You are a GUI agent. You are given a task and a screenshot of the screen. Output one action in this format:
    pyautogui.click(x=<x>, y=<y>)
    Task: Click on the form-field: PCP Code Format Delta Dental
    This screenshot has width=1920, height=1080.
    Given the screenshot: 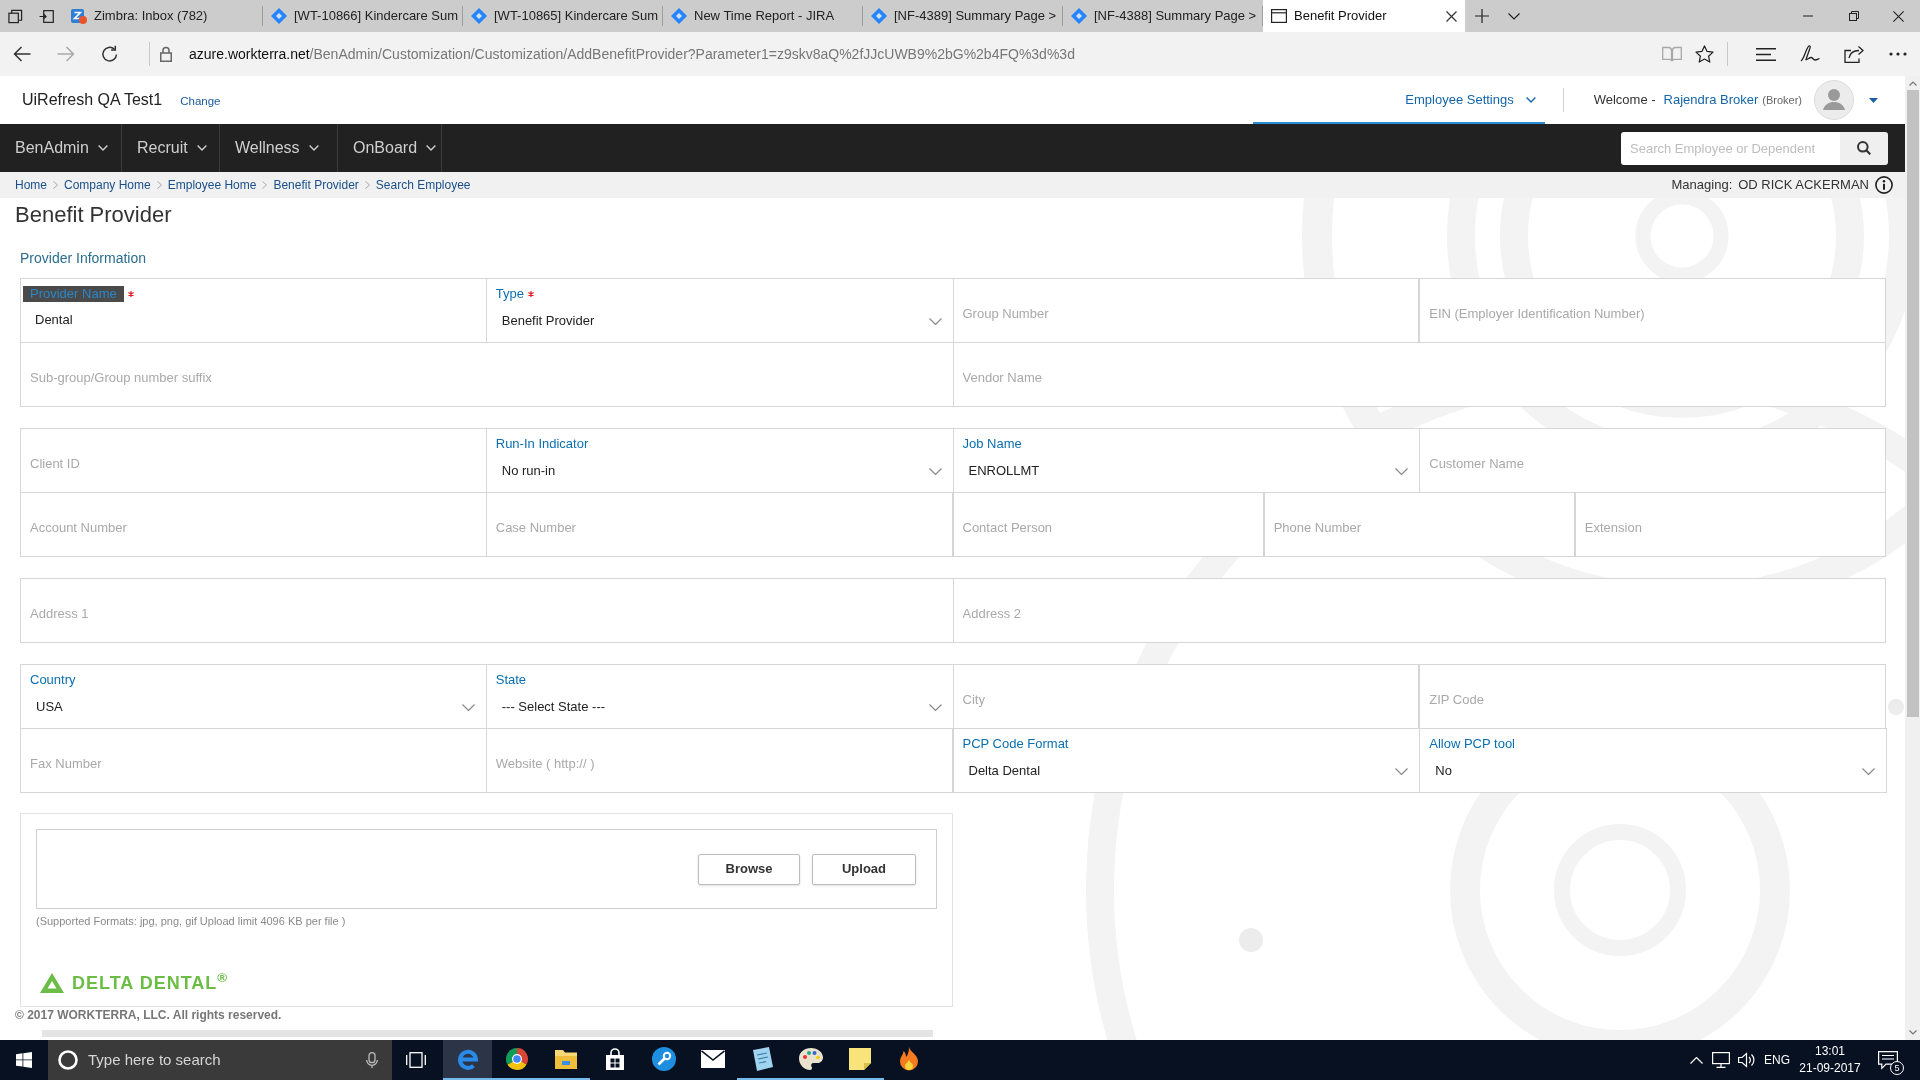 What is the action you would take?
    pyautogui.click(x=1186, y=760)
    